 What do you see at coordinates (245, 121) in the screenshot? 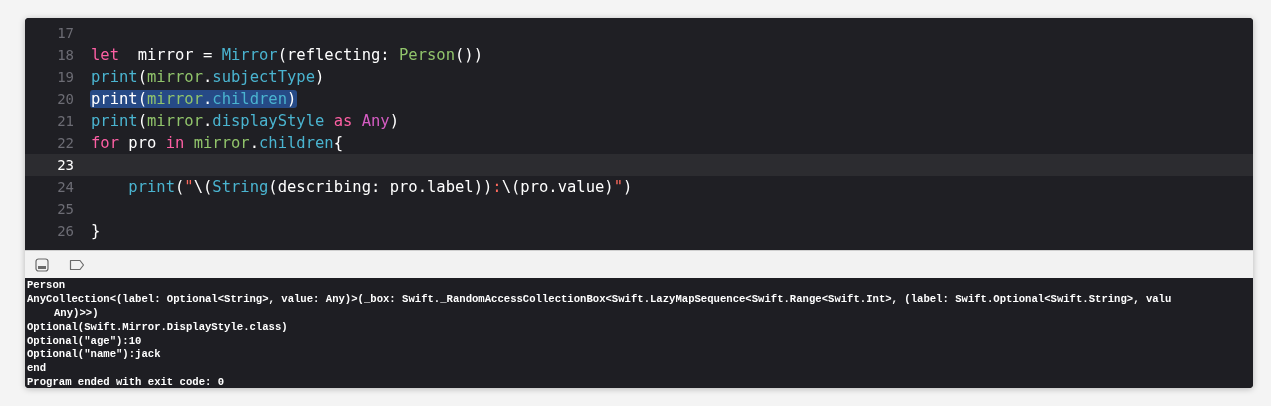
I see `code-line: print(mirror.displayStyle as Any)` at bounding box center [245, 121].